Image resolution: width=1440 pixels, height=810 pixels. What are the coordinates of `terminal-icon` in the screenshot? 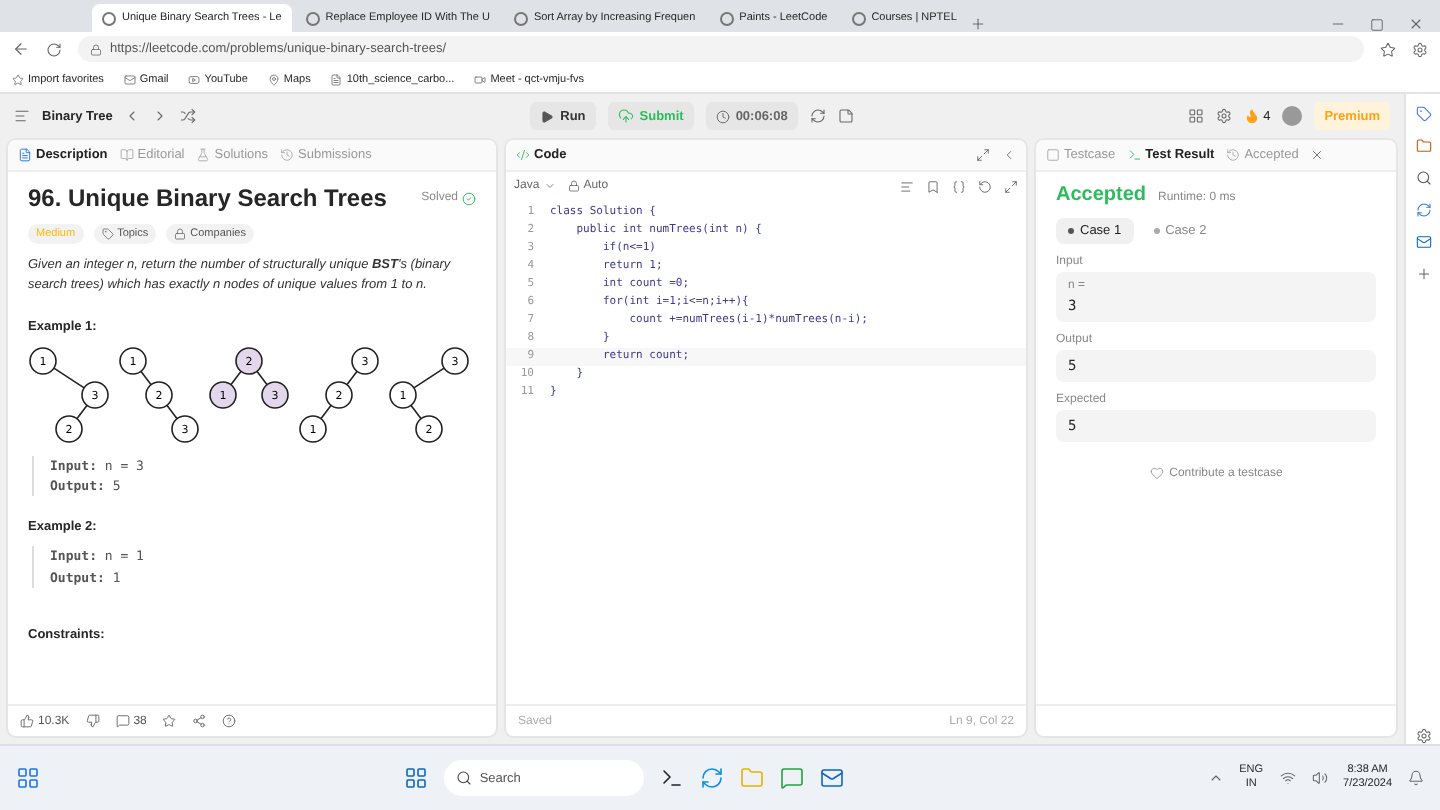 It's located at (671, 778).